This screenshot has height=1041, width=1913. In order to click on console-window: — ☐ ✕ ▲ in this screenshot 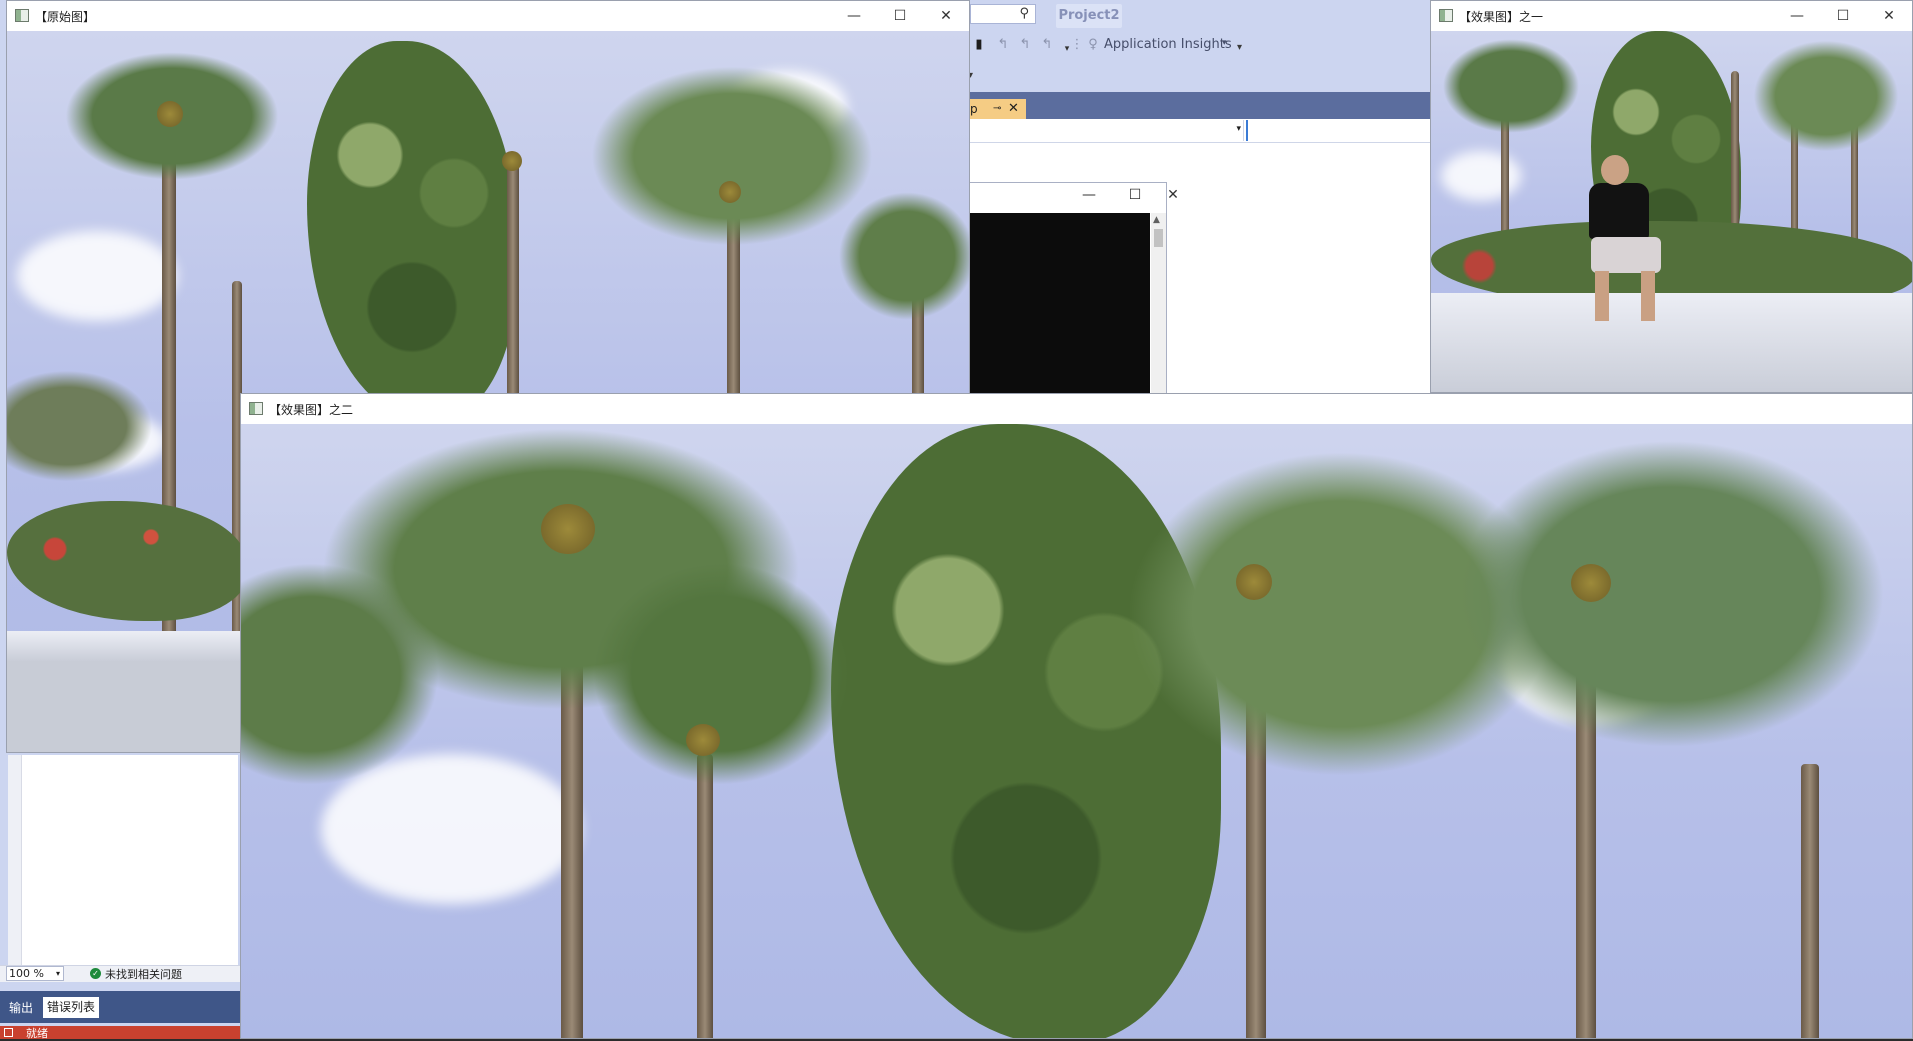, I will do `click(1067, 291)`.